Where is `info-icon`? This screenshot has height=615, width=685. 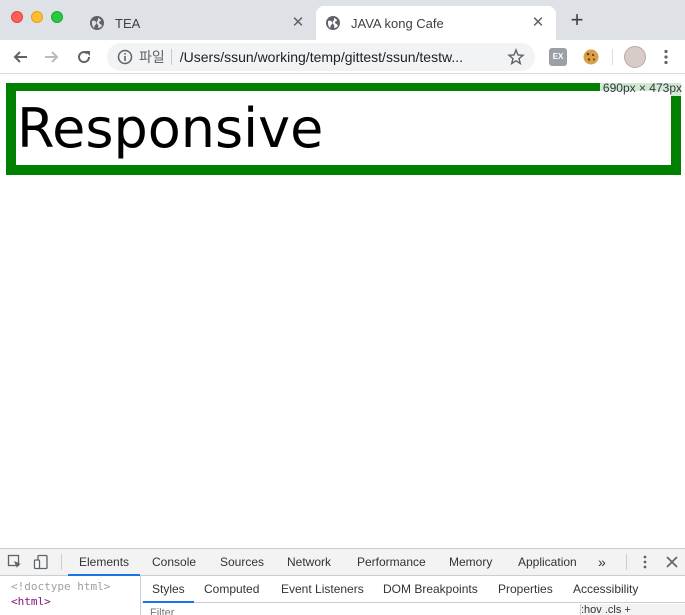 info-icon is located at coordinates (125, 57).